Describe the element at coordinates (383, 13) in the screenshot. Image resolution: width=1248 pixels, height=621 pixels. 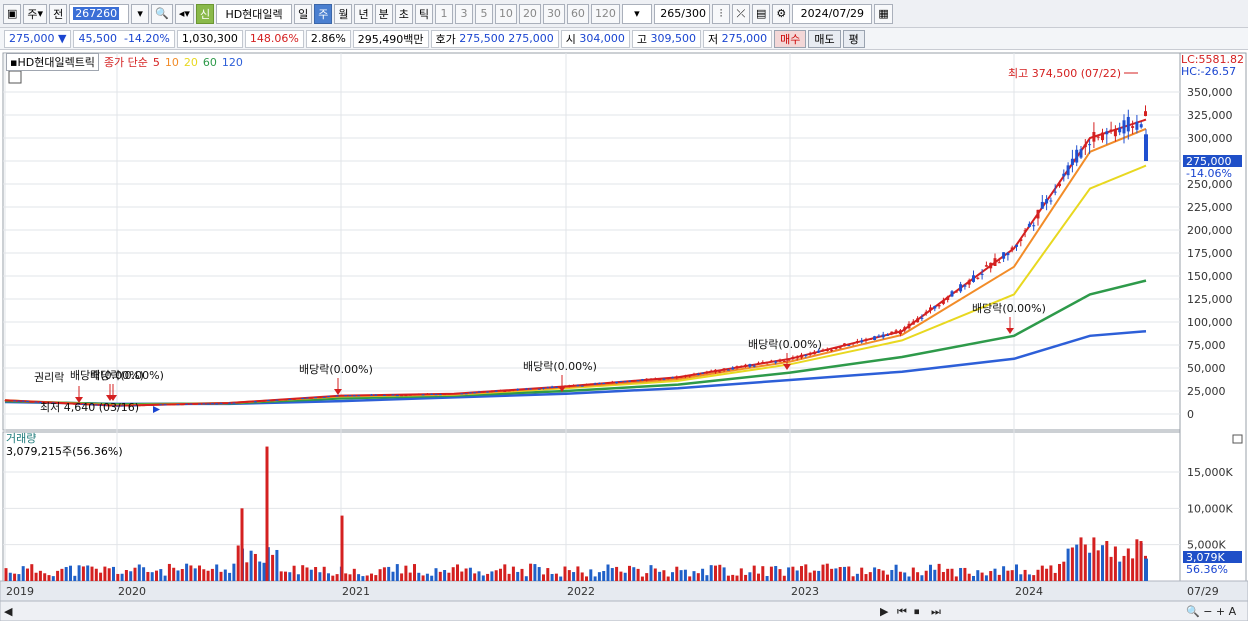
I see `tab-minute: 분` at that location.